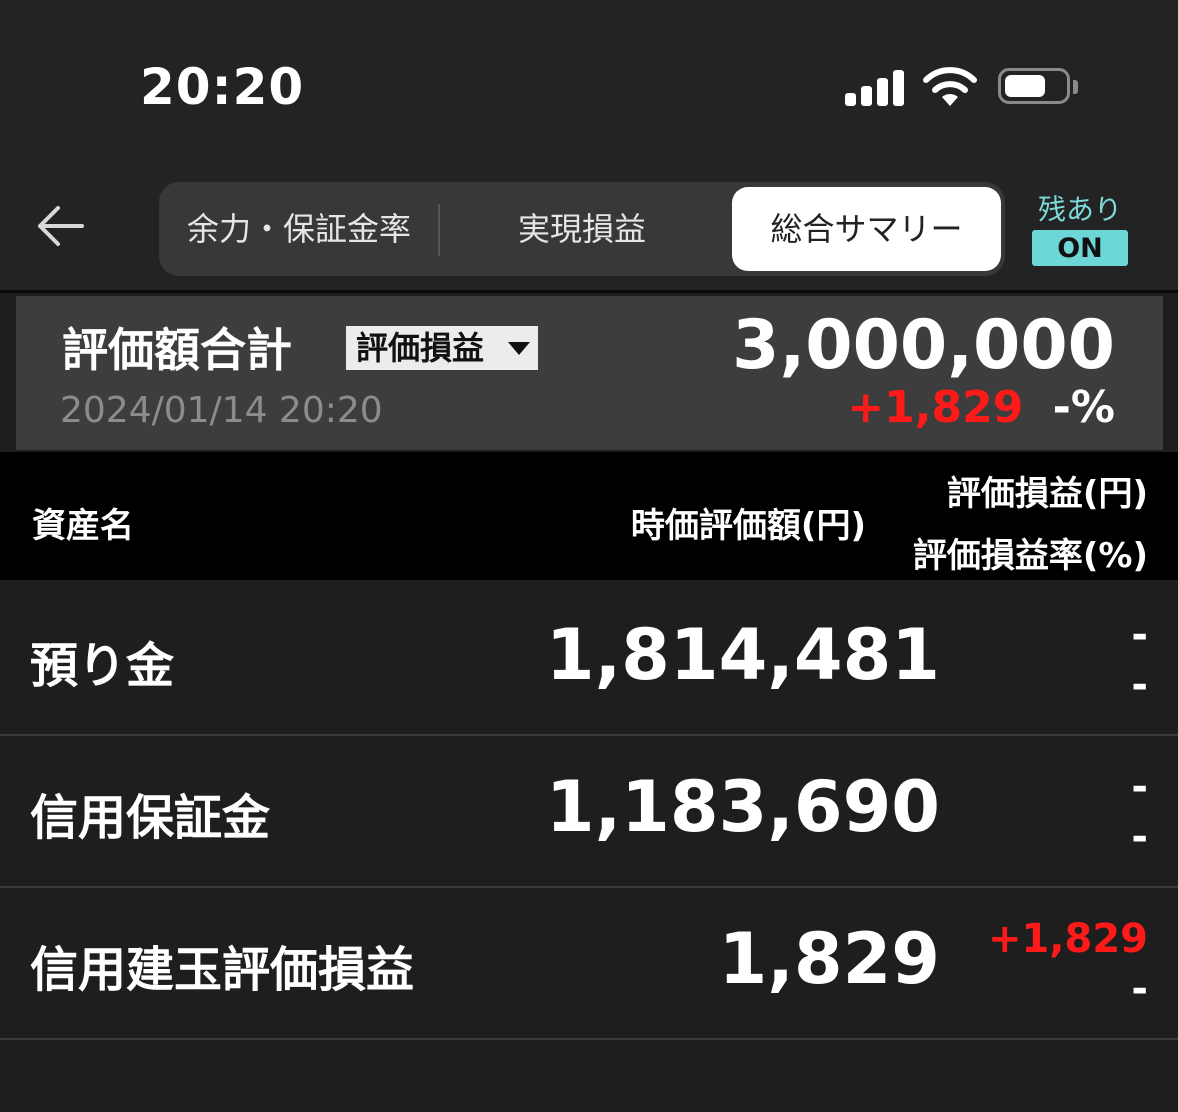  I want to click on summary-change-rate: -%, so click(1083, 407).